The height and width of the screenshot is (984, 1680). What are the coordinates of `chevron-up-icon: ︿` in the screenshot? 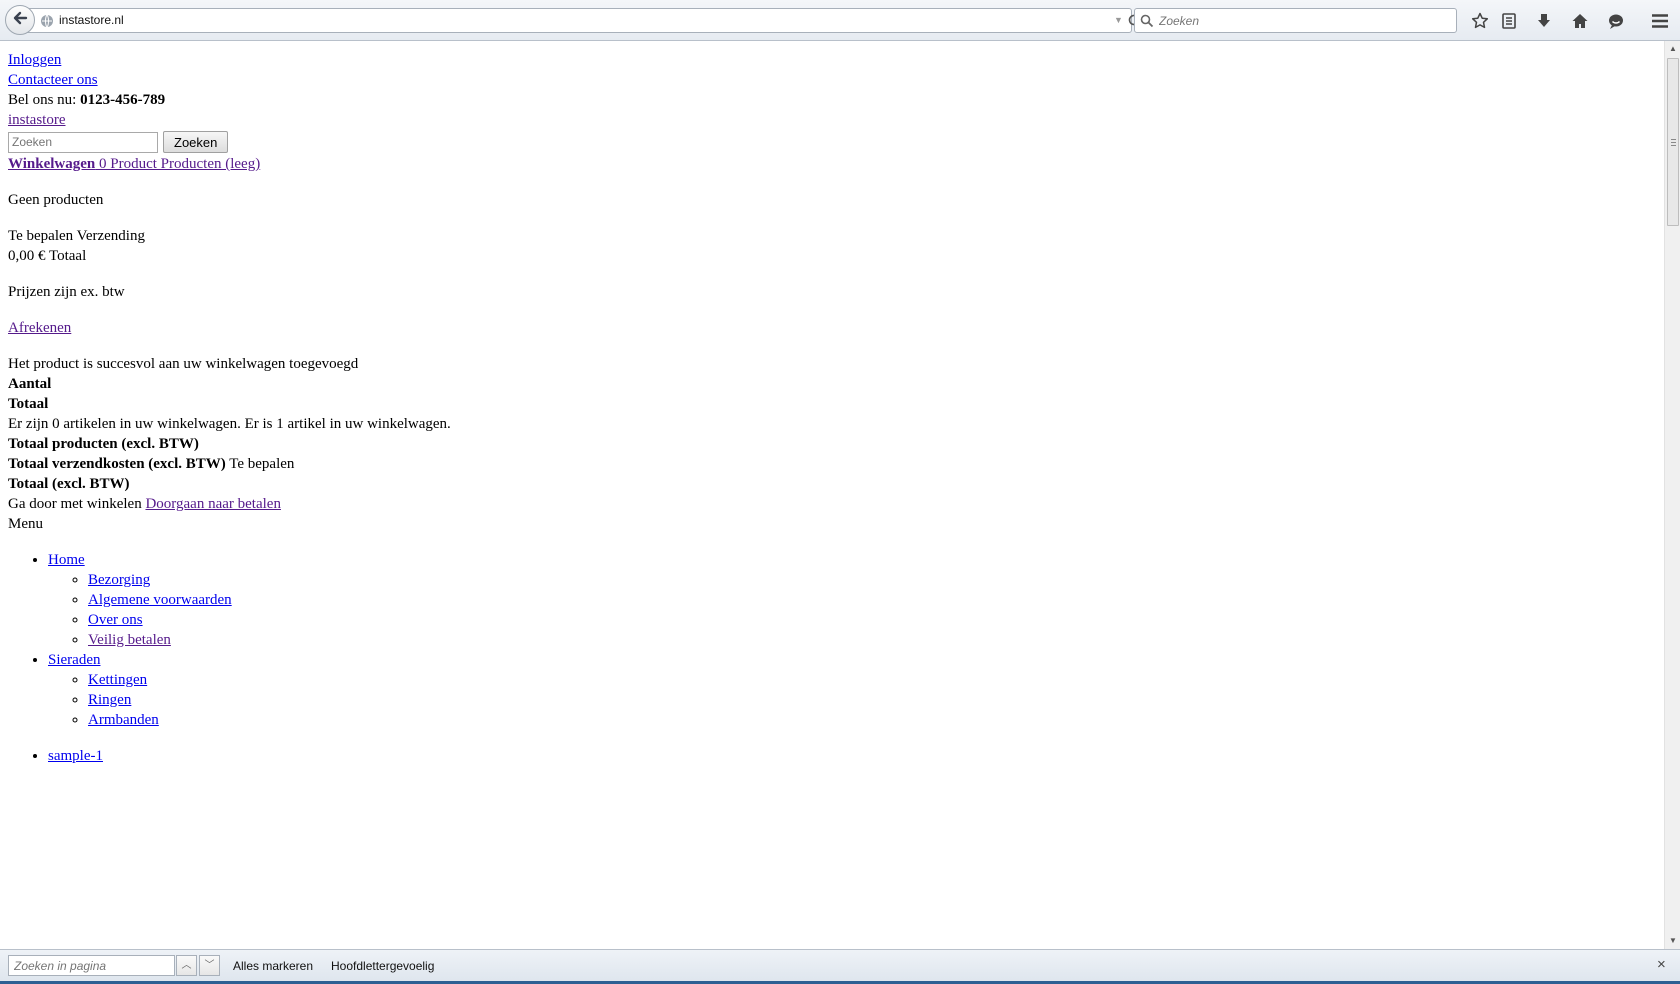 It's located at (186, 965).